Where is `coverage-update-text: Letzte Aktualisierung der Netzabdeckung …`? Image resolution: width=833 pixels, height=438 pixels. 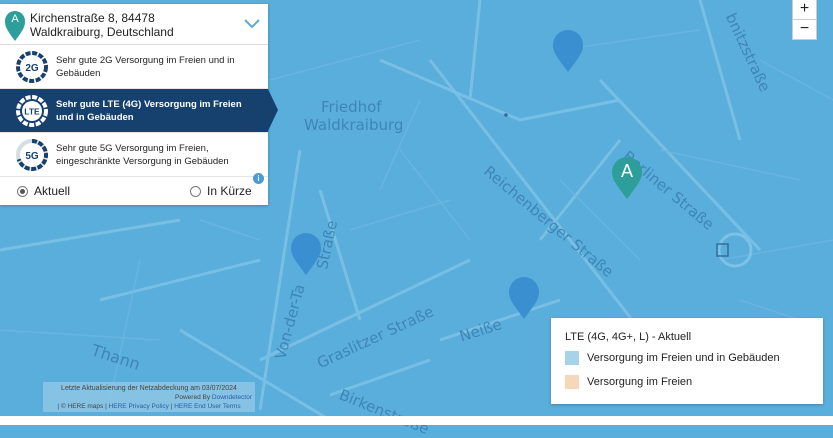 coverage-update-text: Letzte Aktualisierung der Netzabdeckung … is located at coordinates (149, 388).